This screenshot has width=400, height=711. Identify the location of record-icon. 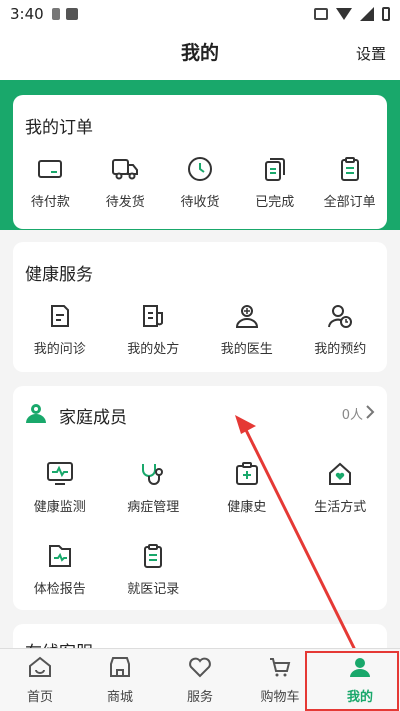
(153, 556).